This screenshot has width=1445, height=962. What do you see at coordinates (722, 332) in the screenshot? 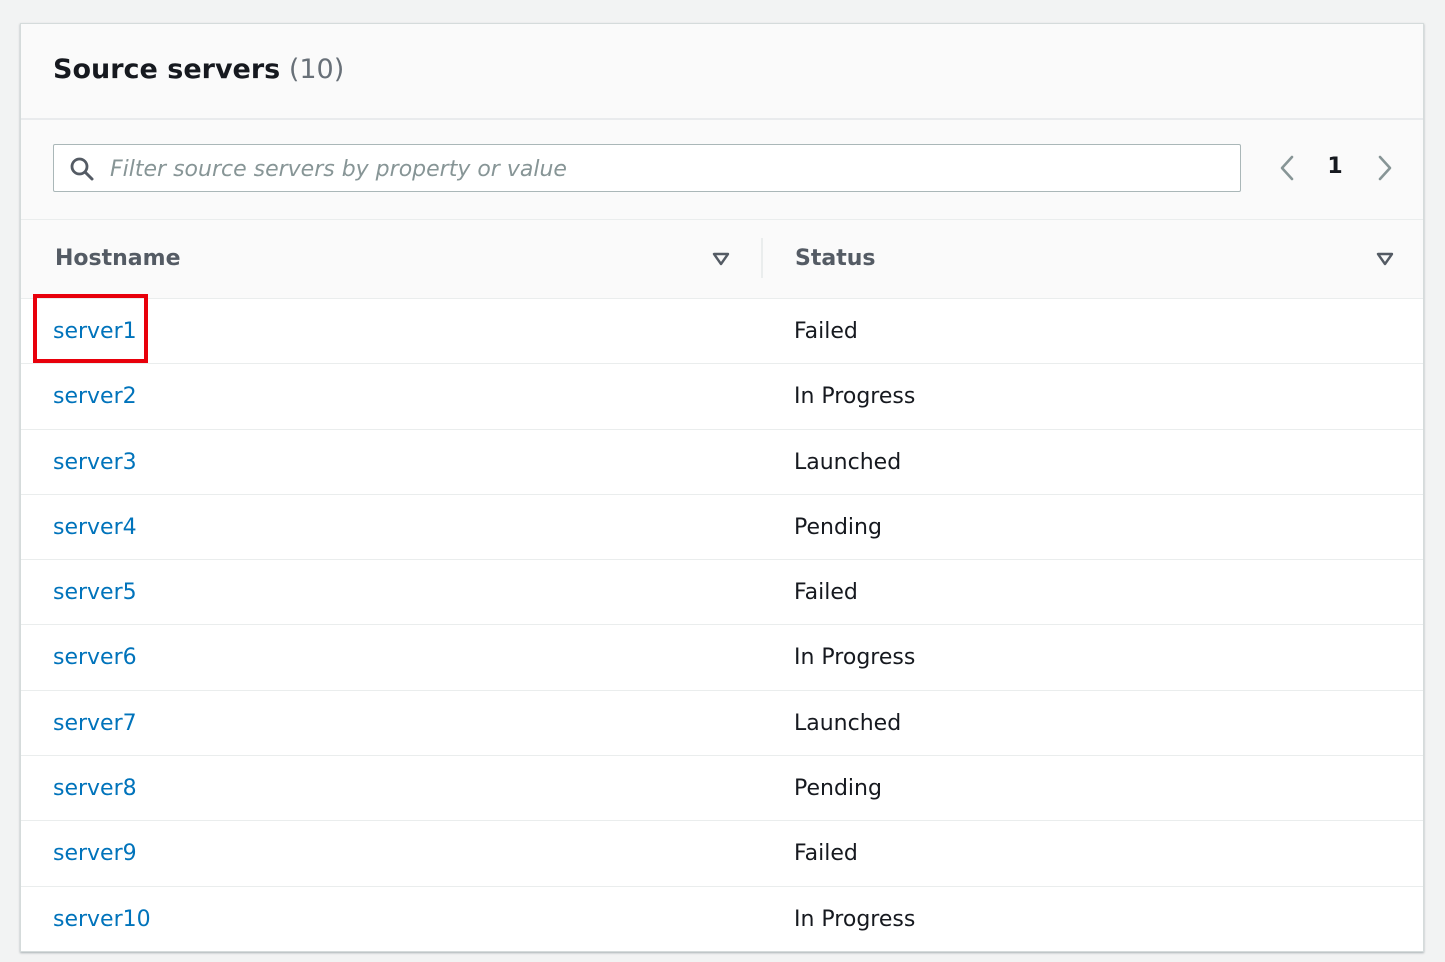
I see `table-row: server1 Failed` at bounding box center [722, 332].